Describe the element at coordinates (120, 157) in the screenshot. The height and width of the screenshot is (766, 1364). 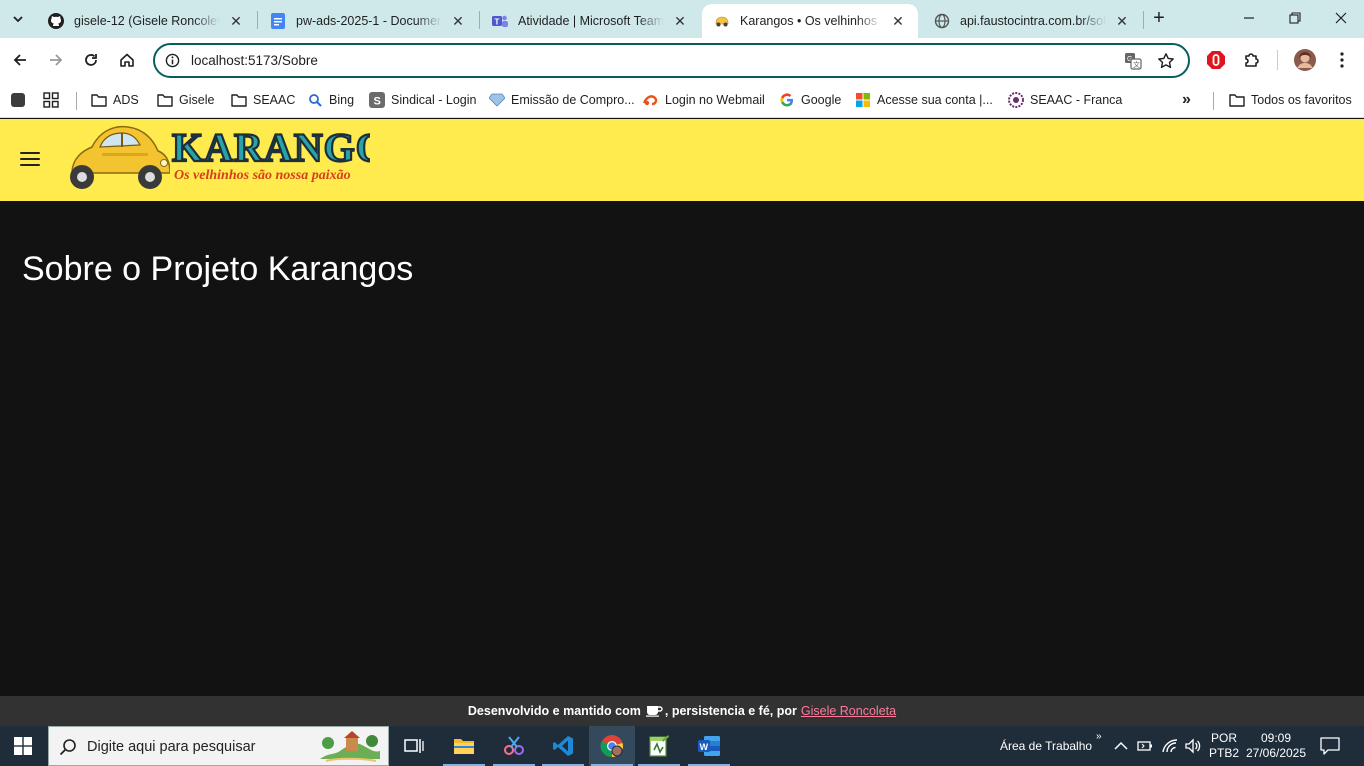
I see `car-icon` at that location.